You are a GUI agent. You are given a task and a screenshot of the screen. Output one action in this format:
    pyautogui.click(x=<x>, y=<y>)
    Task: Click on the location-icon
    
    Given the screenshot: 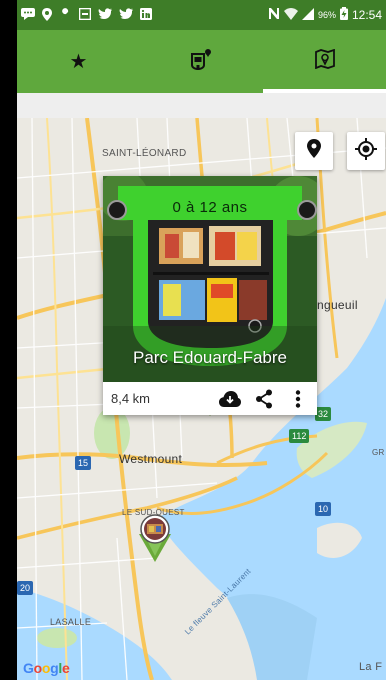 What is the action you would take?
    pyautogui.click(x=47, y=15)
    